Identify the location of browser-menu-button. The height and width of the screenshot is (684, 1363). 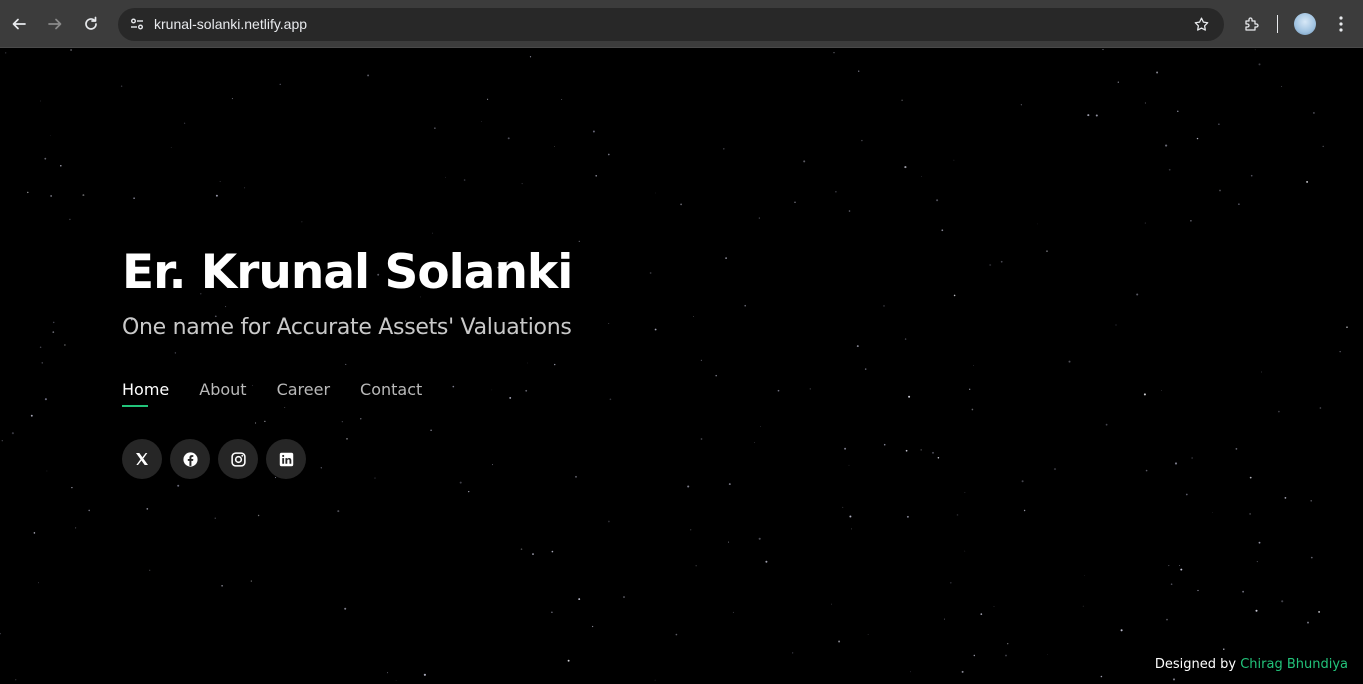
(1341, 24).